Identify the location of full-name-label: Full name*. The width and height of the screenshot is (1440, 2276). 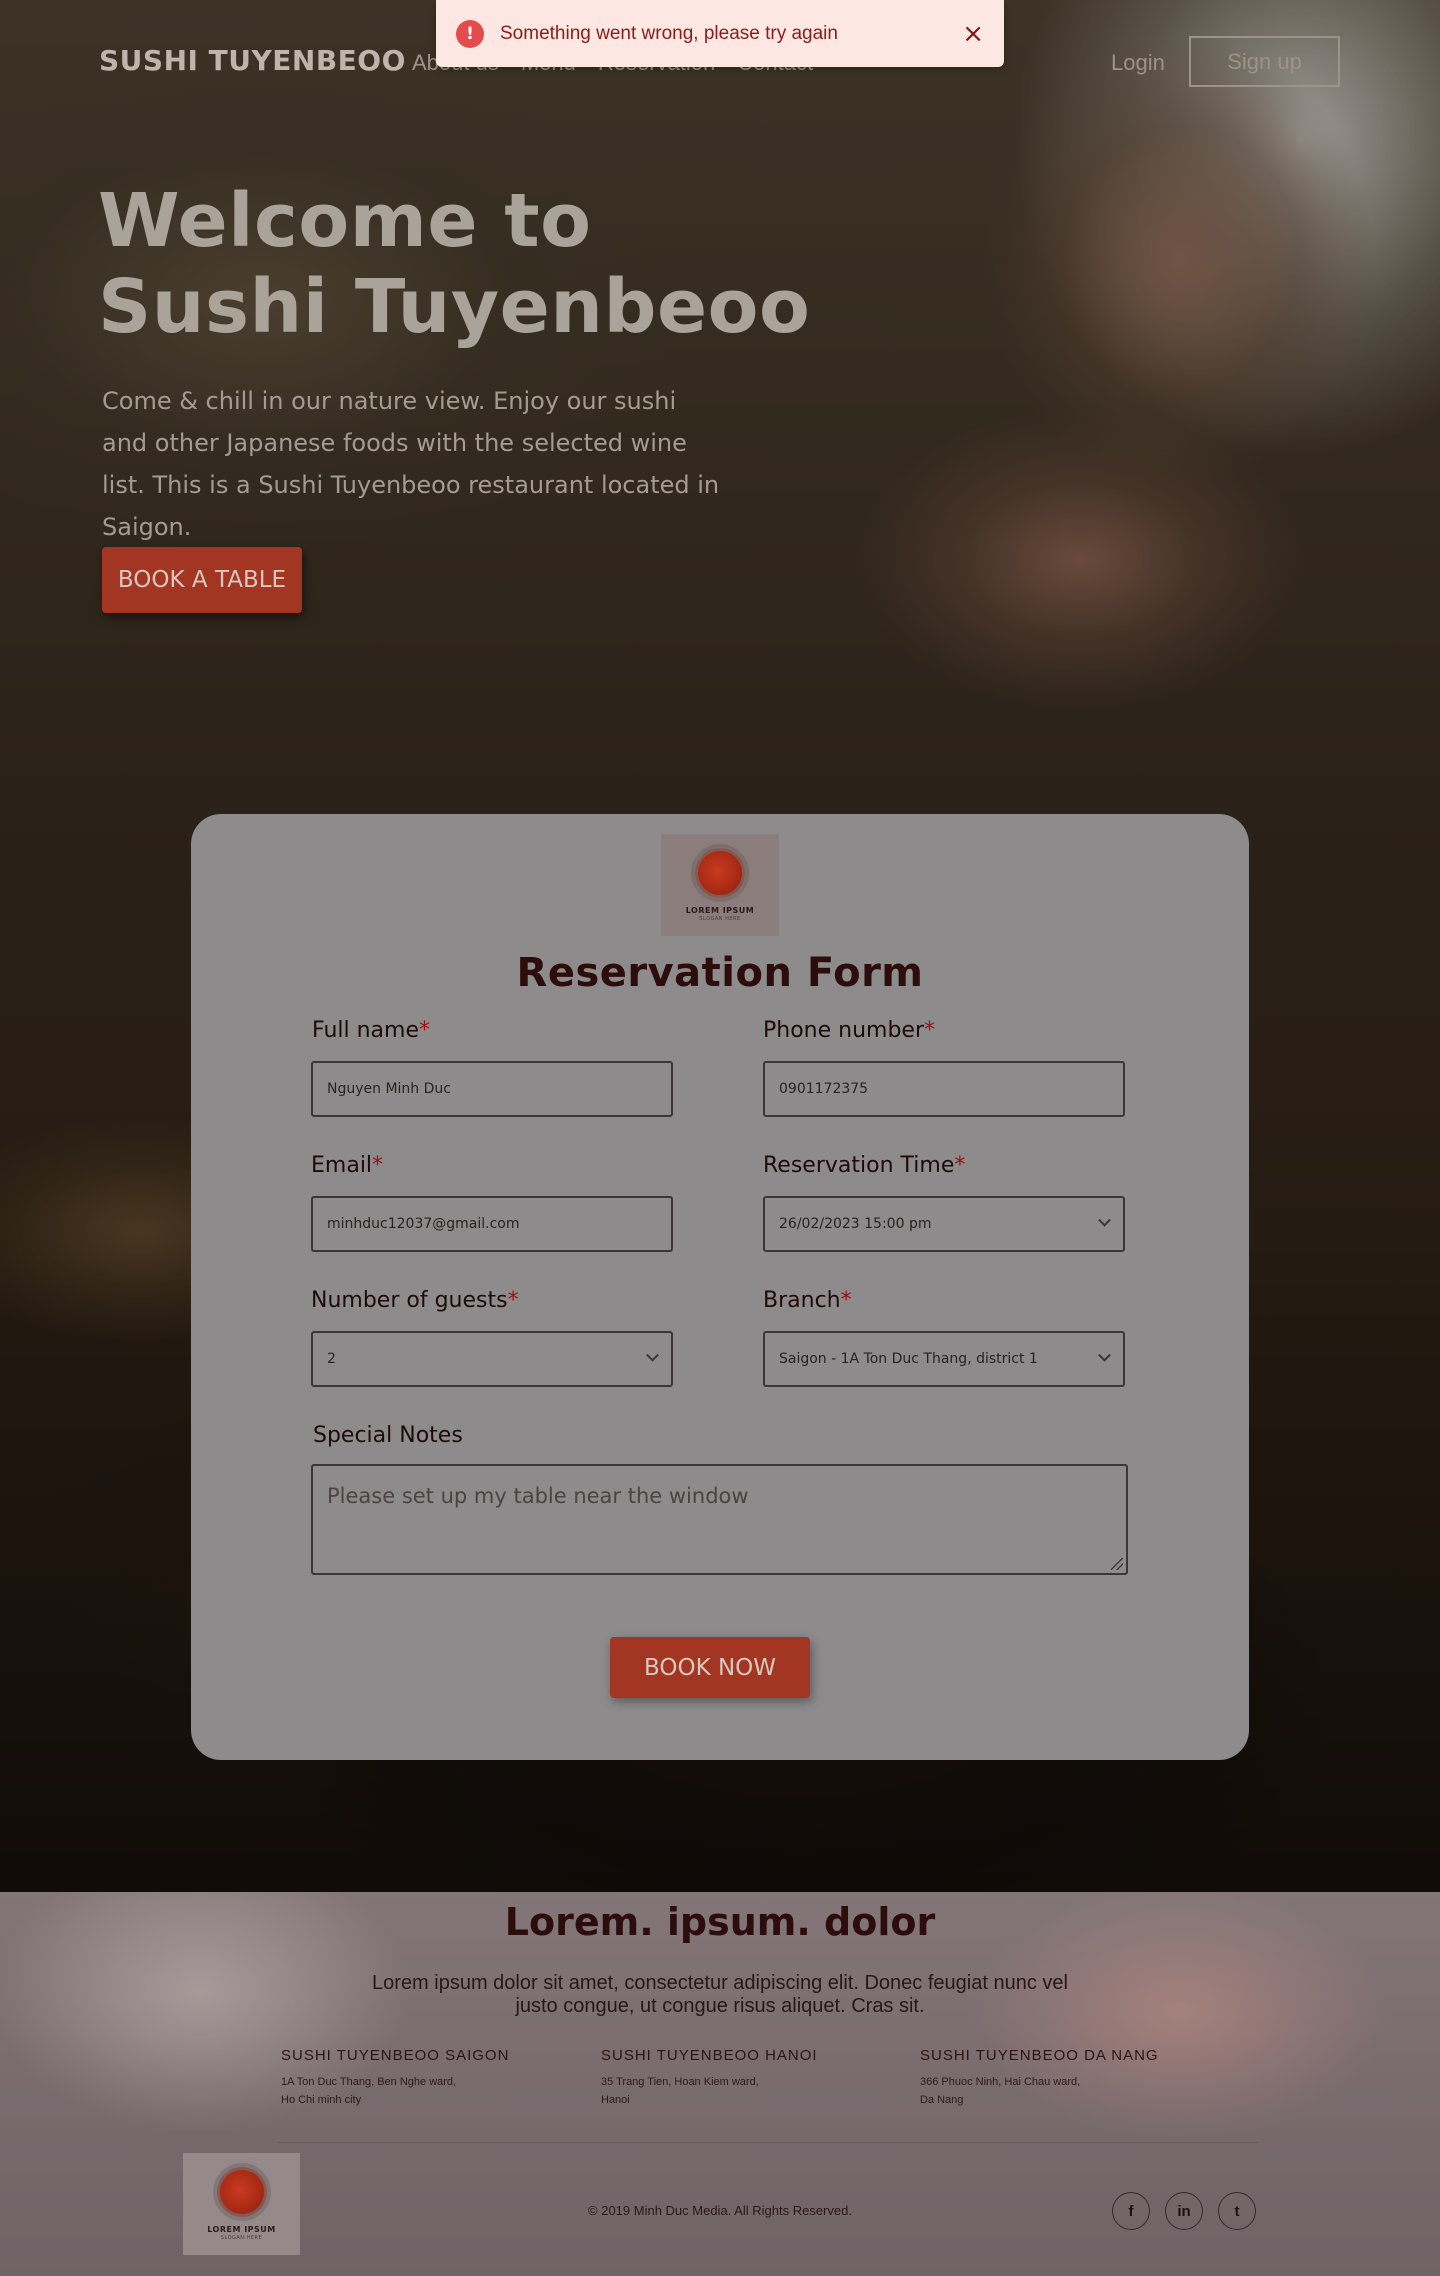
(371, 1030).